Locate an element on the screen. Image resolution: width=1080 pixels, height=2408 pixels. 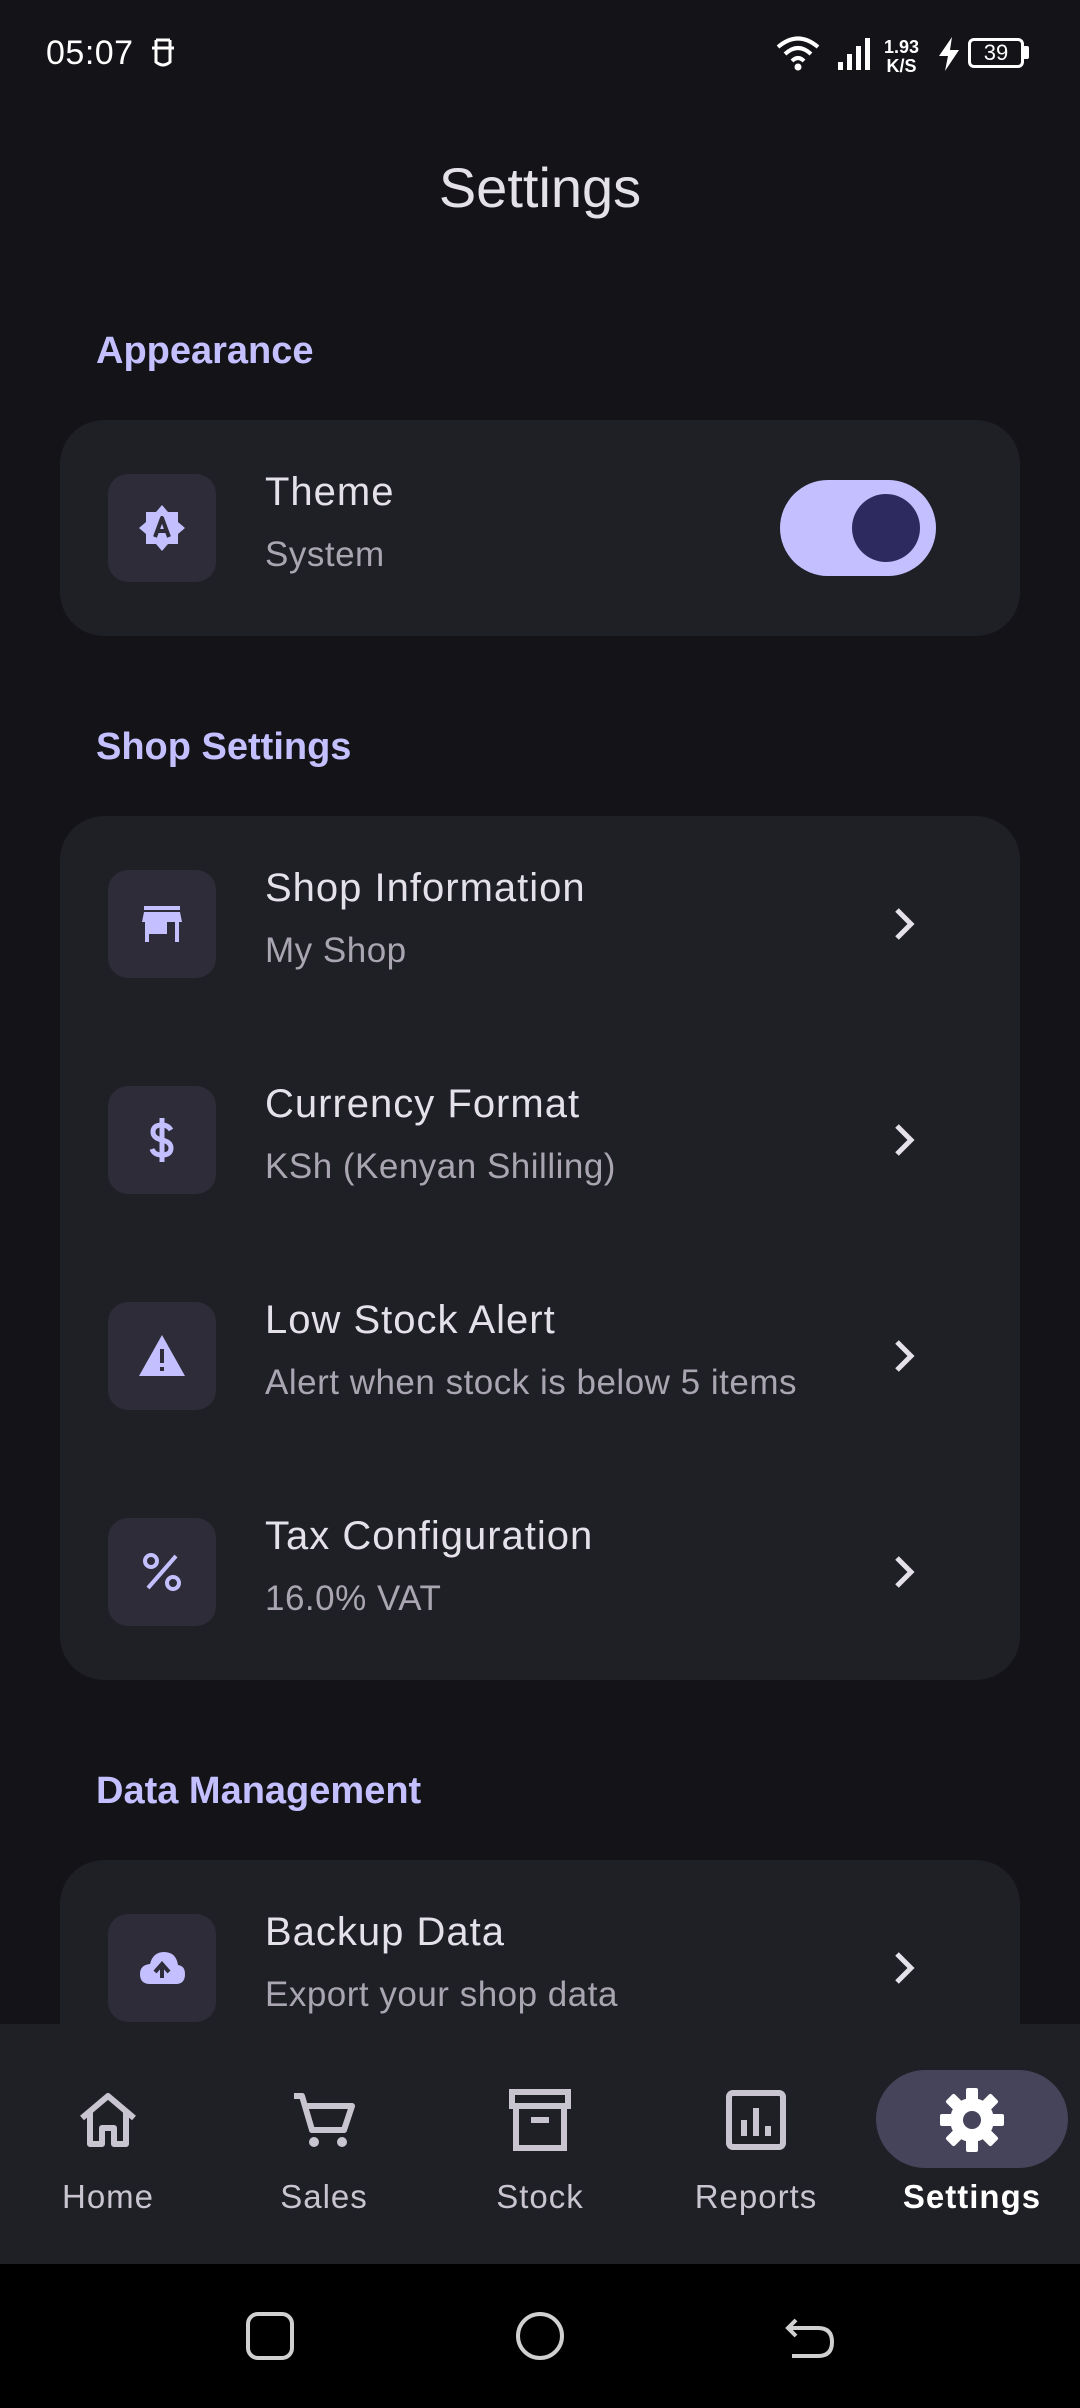
battery-level: 39 is located at coordinates (996, 52).